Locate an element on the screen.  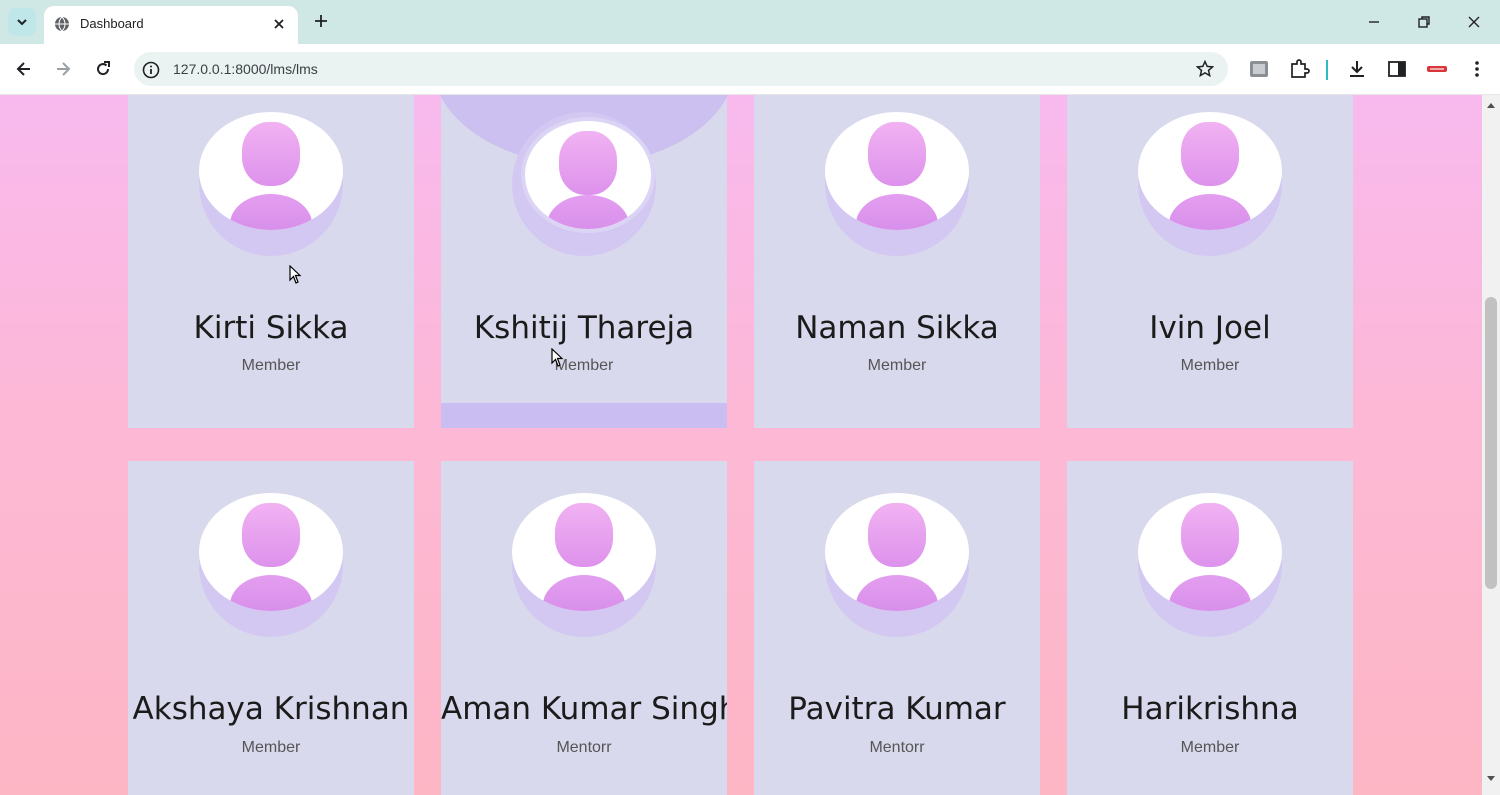
close-tab-icon is located at coordinates (279, 24).